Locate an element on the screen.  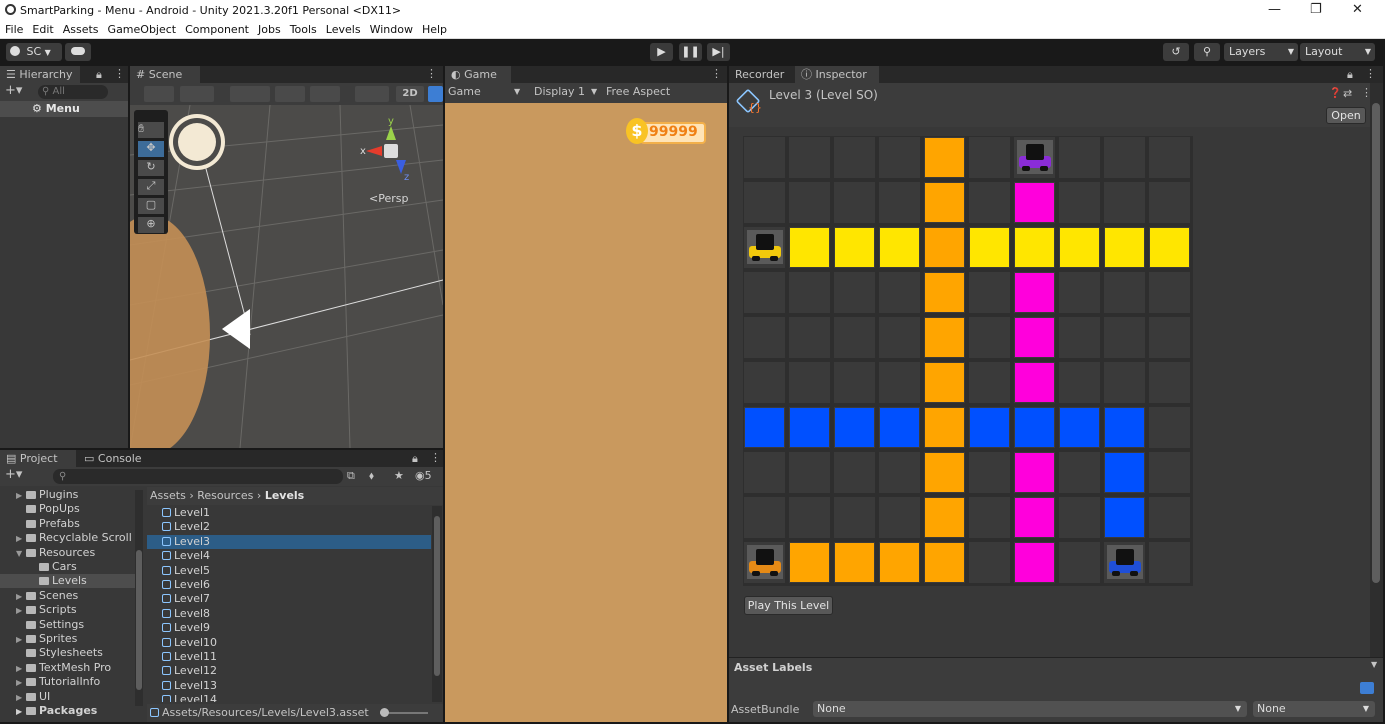
folder-item-textmesh-pro: ▶ TextMesh Pro is located at coordinates (68, 668).